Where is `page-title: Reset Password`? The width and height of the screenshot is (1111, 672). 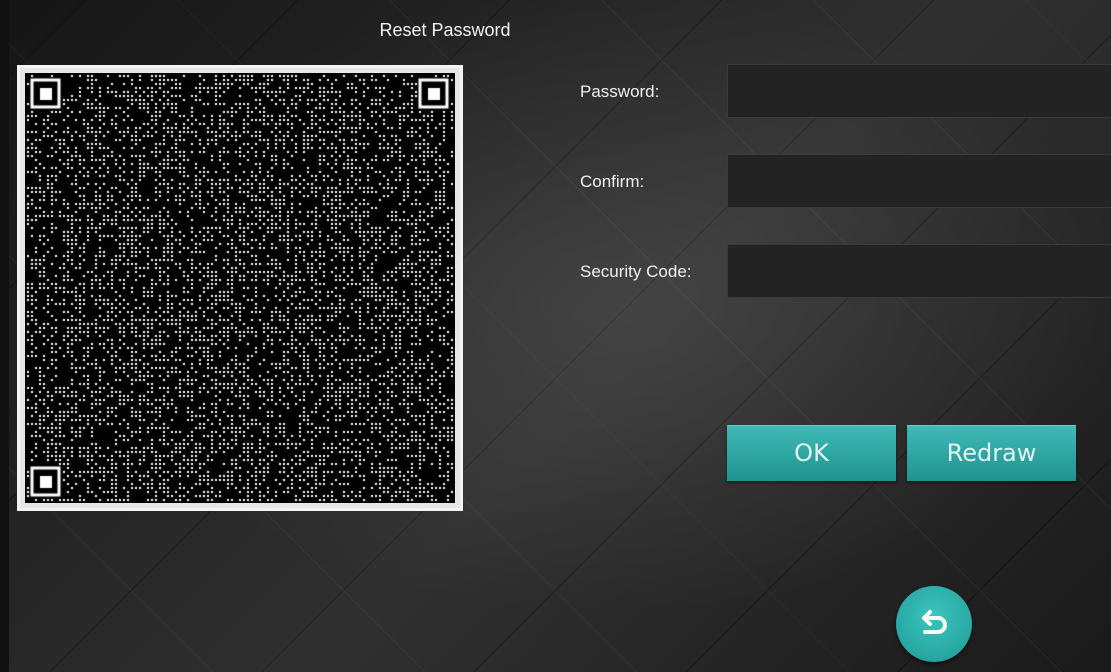
page-title: Reset Password is located at coordinates (445, 30).